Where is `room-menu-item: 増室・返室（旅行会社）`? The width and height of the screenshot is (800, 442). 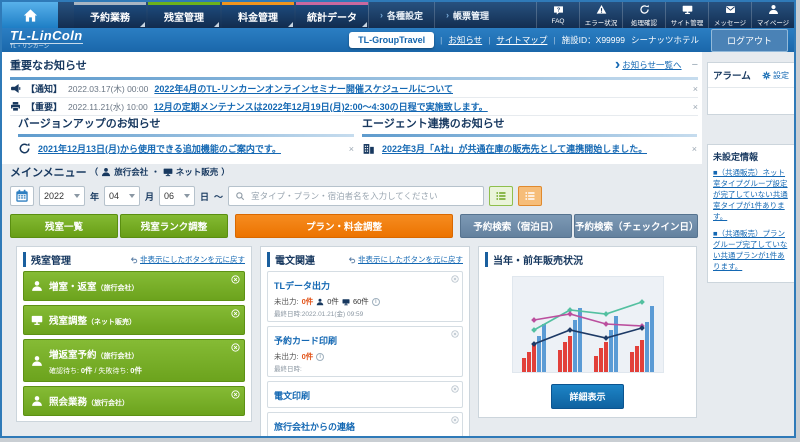
room-menu-item: 増室・返室（旅行会社） is located at coordinates (134, 286).